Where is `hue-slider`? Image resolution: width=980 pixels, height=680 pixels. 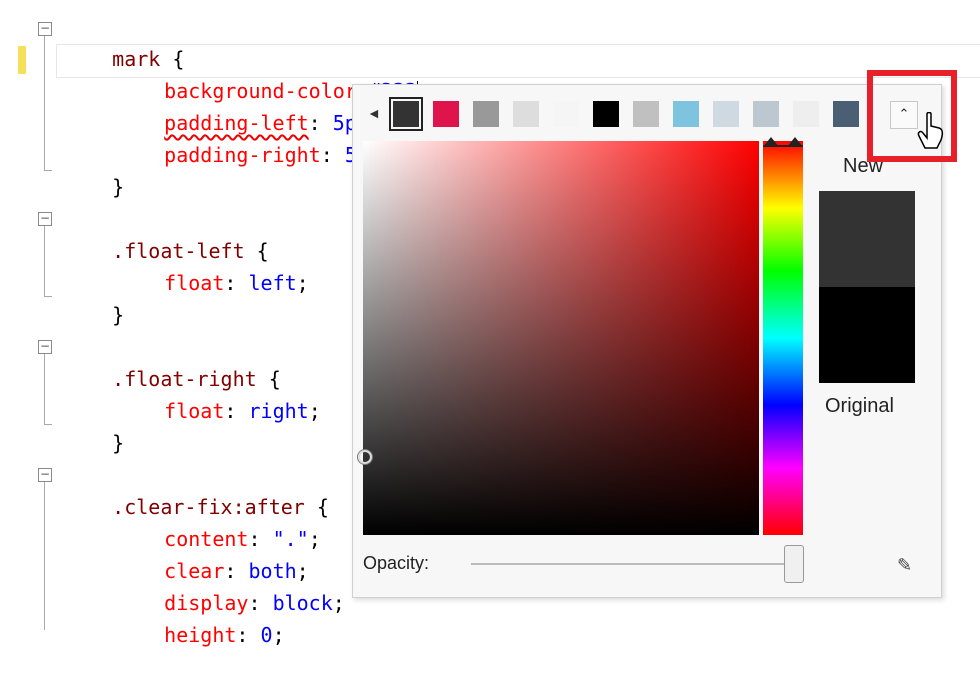
hue-slider is located at coordinates (783, 338).